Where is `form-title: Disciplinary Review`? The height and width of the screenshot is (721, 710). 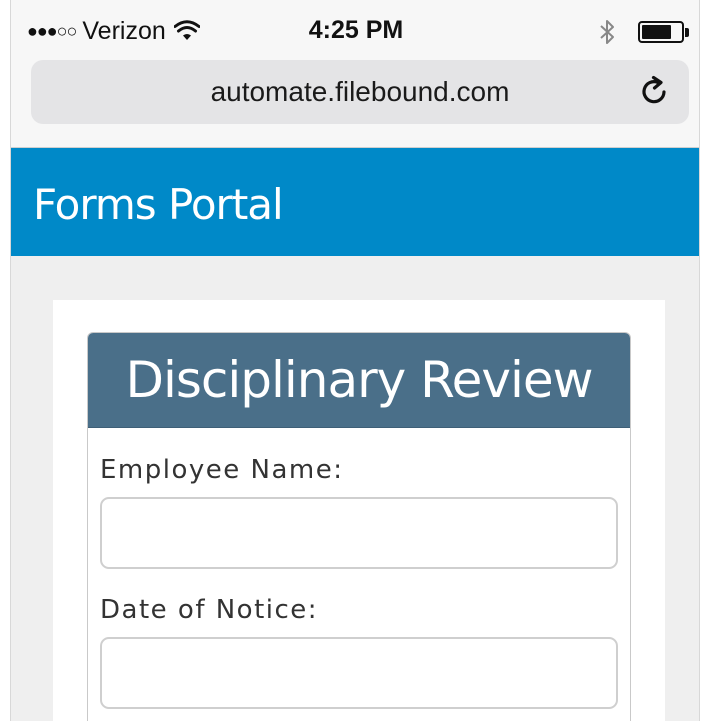
form-title: Disciplinary Review is located at coordinates (359, 380).